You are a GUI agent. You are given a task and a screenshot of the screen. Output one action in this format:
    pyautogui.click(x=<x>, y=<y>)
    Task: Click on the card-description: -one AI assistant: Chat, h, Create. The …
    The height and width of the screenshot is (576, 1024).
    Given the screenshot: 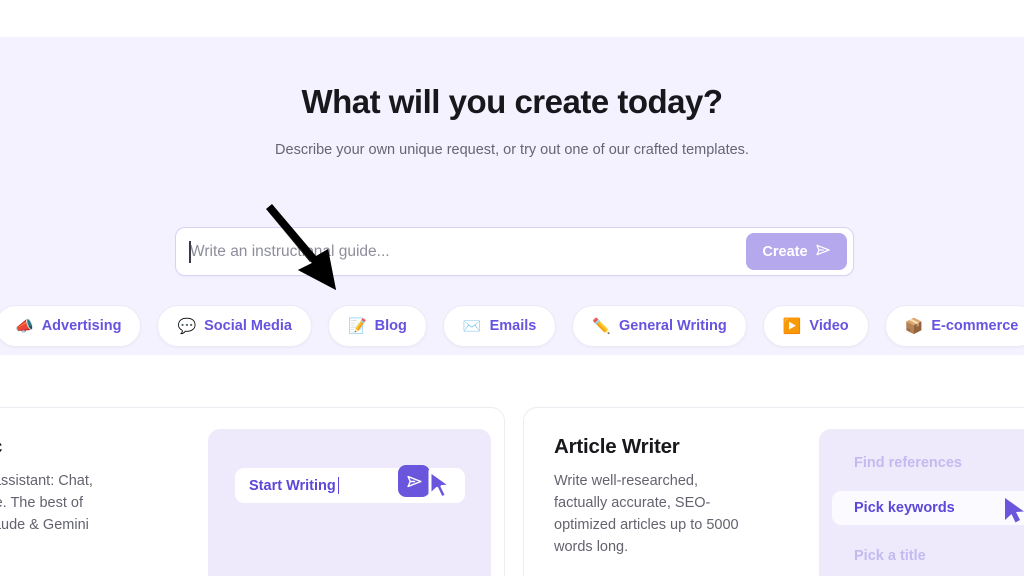 What is the action you would take?
    pyautogui.click(x=46, y=503)
    